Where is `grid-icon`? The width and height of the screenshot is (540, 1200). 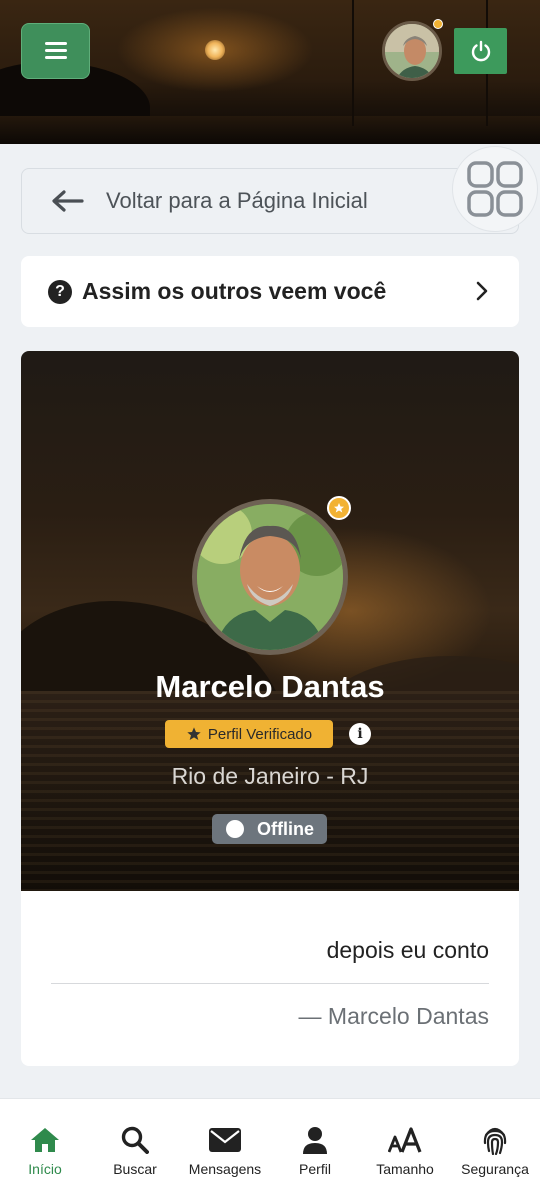 grid-icon is located at coordinates (495, 189).